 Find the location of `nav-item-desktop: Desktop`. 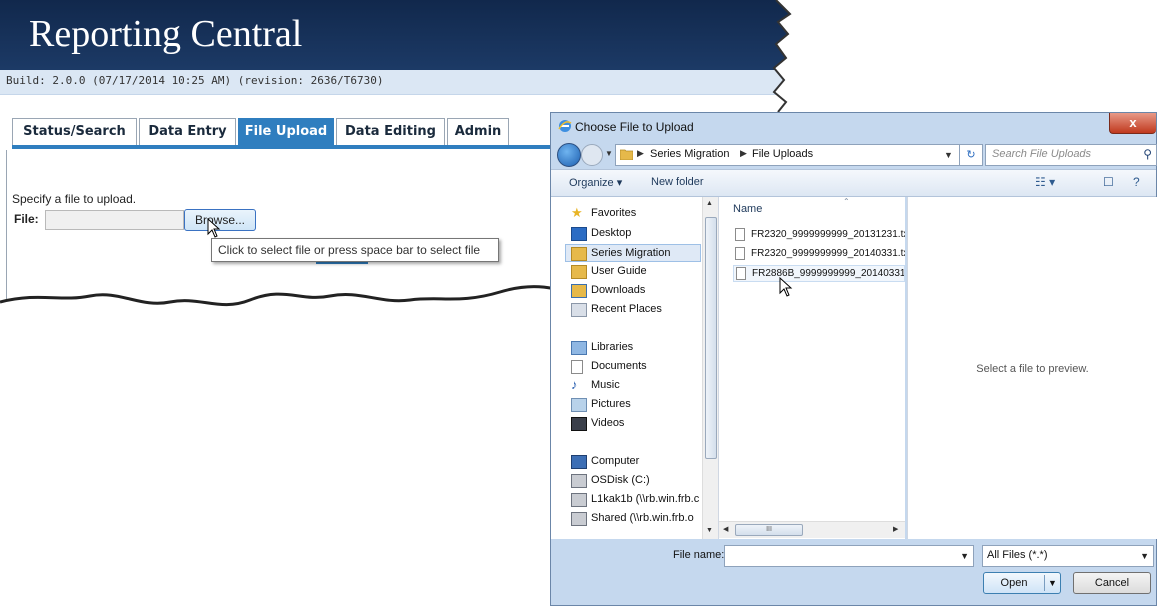

nav-item-desktop: Desktop is located at coordinates (626, 234).